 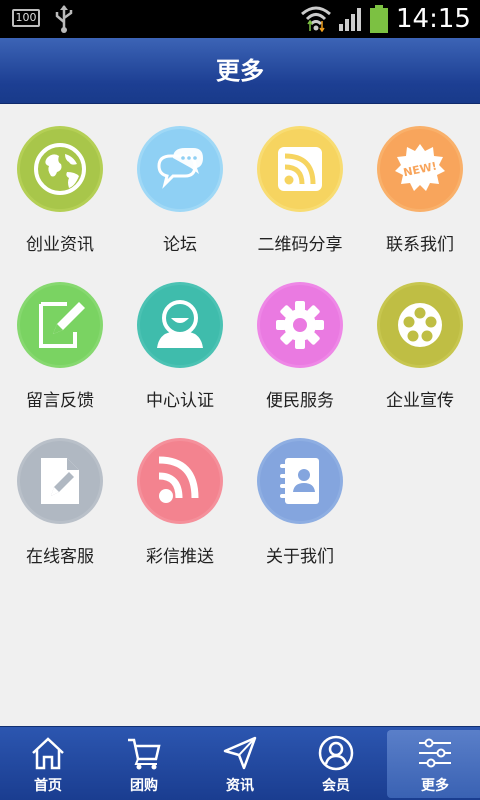 I want to click on grid-item-feedback: 留言反馈, so click(x=60, y=338).